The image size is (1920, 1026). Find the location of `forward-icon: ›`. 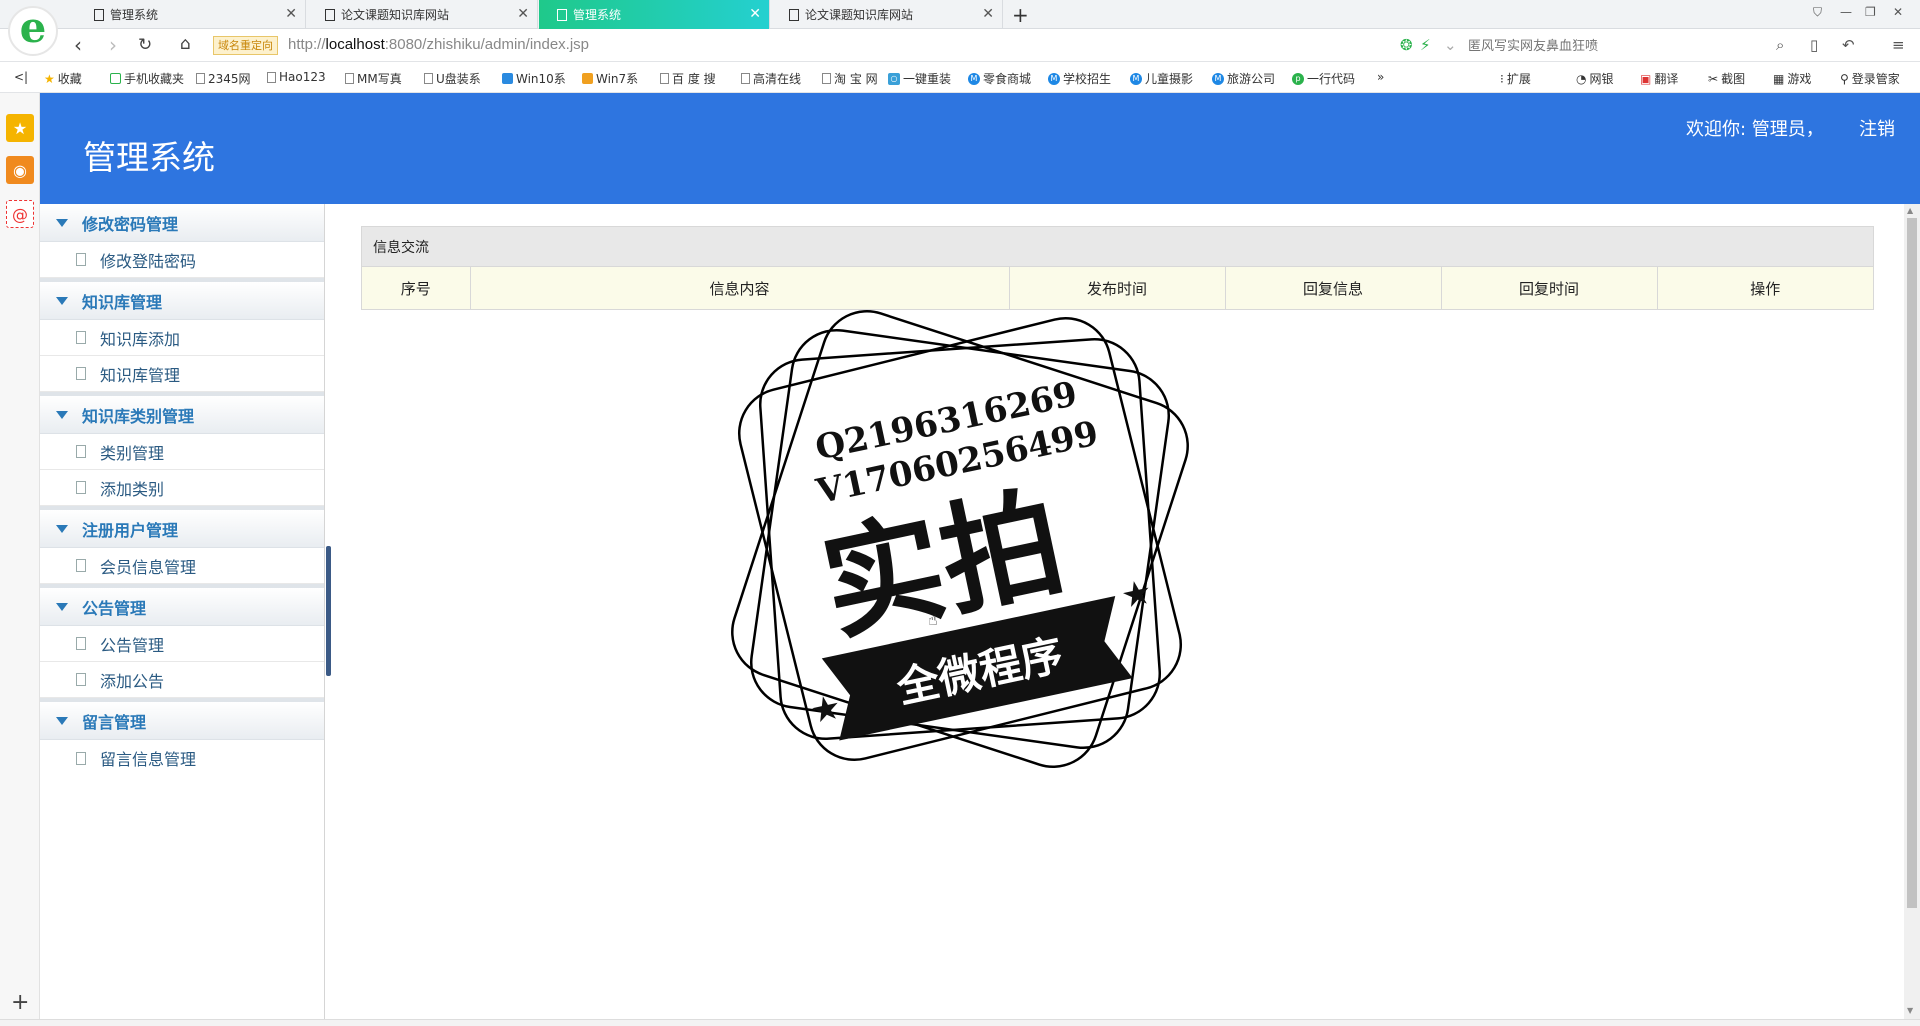

forward-icon: › is located at coordinates (113, 45).